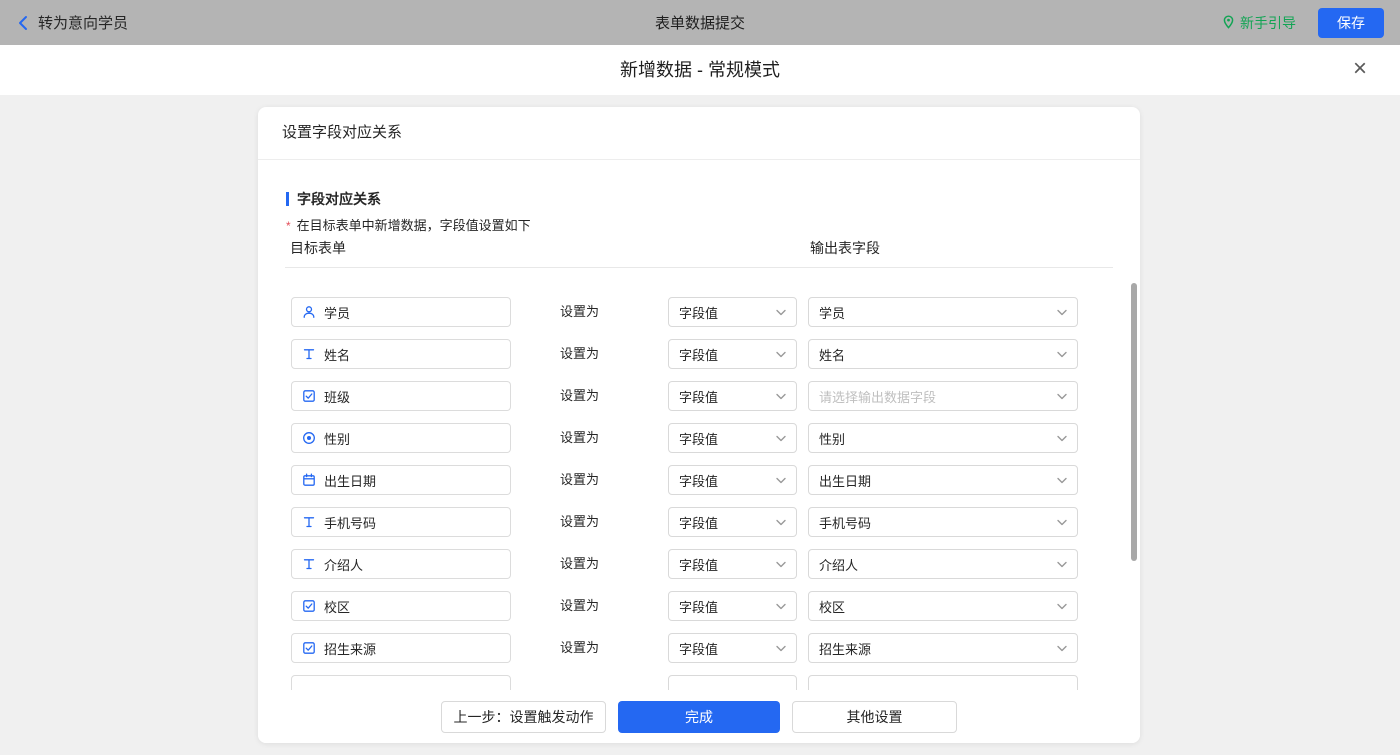  I want to click on note-line: * 在目标表单中新增数据，字段值设置如下, so click(408, 224).